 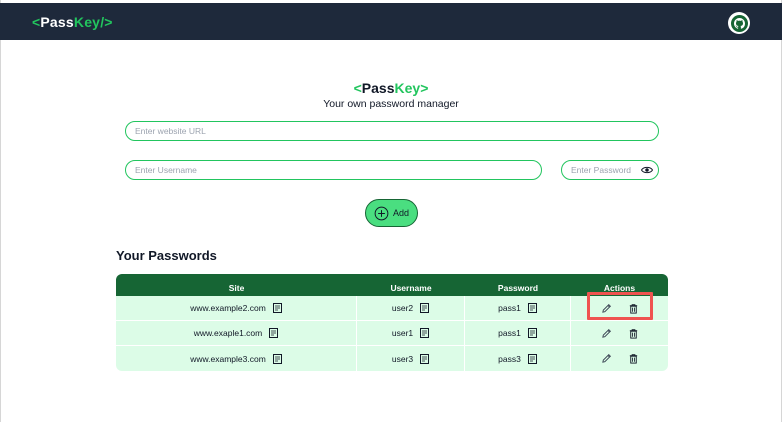 I want to click on username-text: user2, so click(x=402, y=308).